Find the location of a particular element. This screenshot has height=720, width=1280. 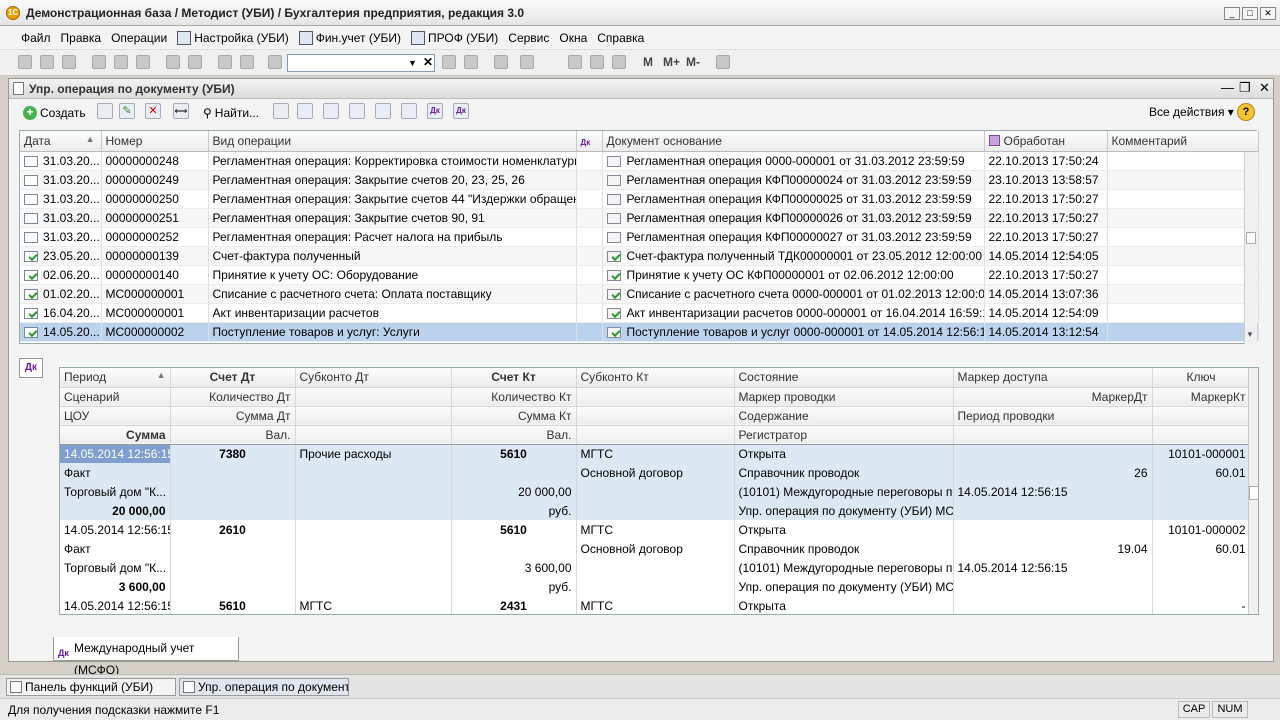

users-icon is located at coordinates (619, 62).